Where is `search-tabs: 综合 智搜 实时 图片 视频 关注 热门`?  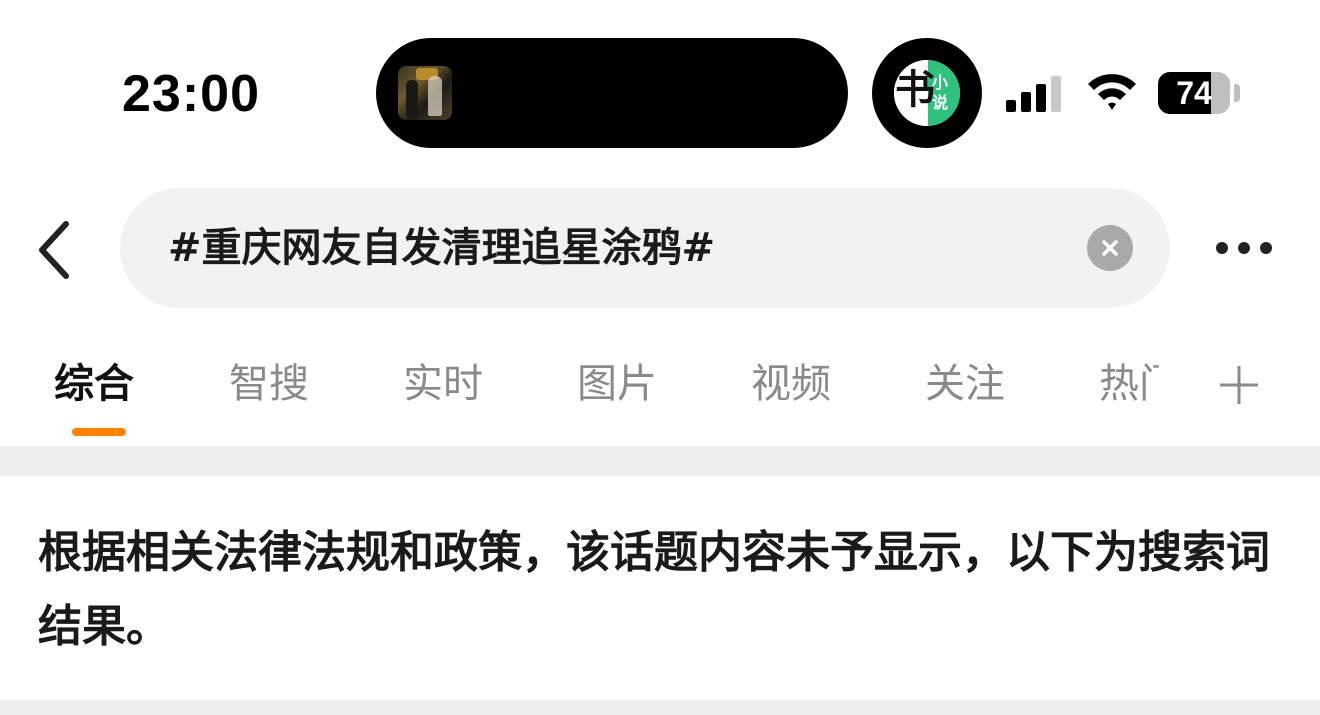 search-tabs: 综合 智搜 实时 图片 视频 关注 热门 is located at coordinates (660, 393).